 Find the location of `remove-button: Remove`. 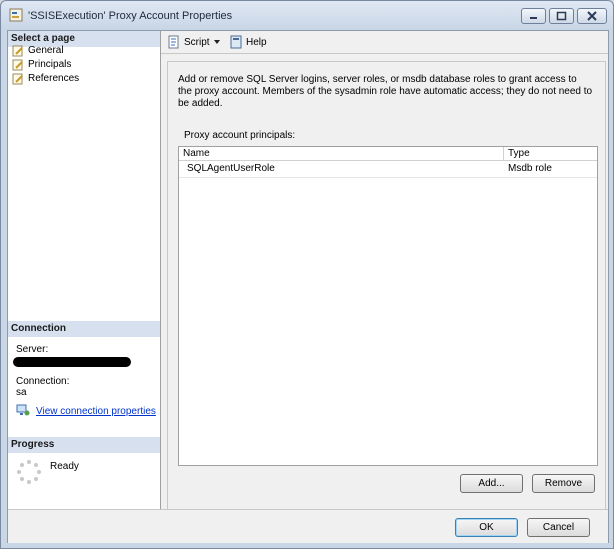

remove-button: Remove is located at coordinates (563, 483).